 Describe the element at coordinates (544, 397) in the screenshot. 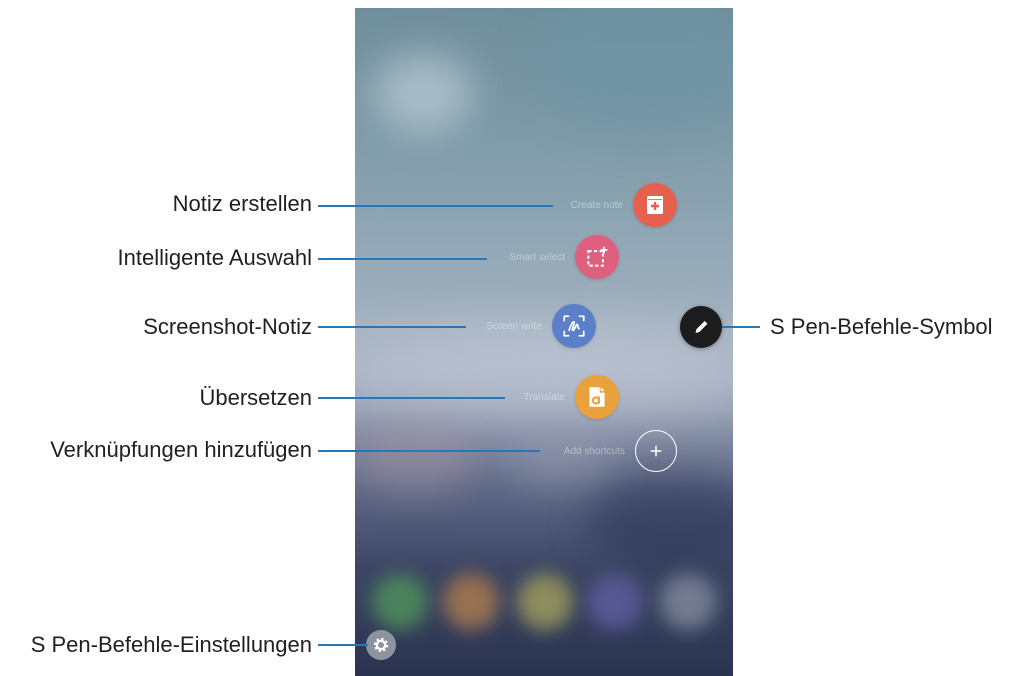

I see `menu-item-label: Translate` at that location.